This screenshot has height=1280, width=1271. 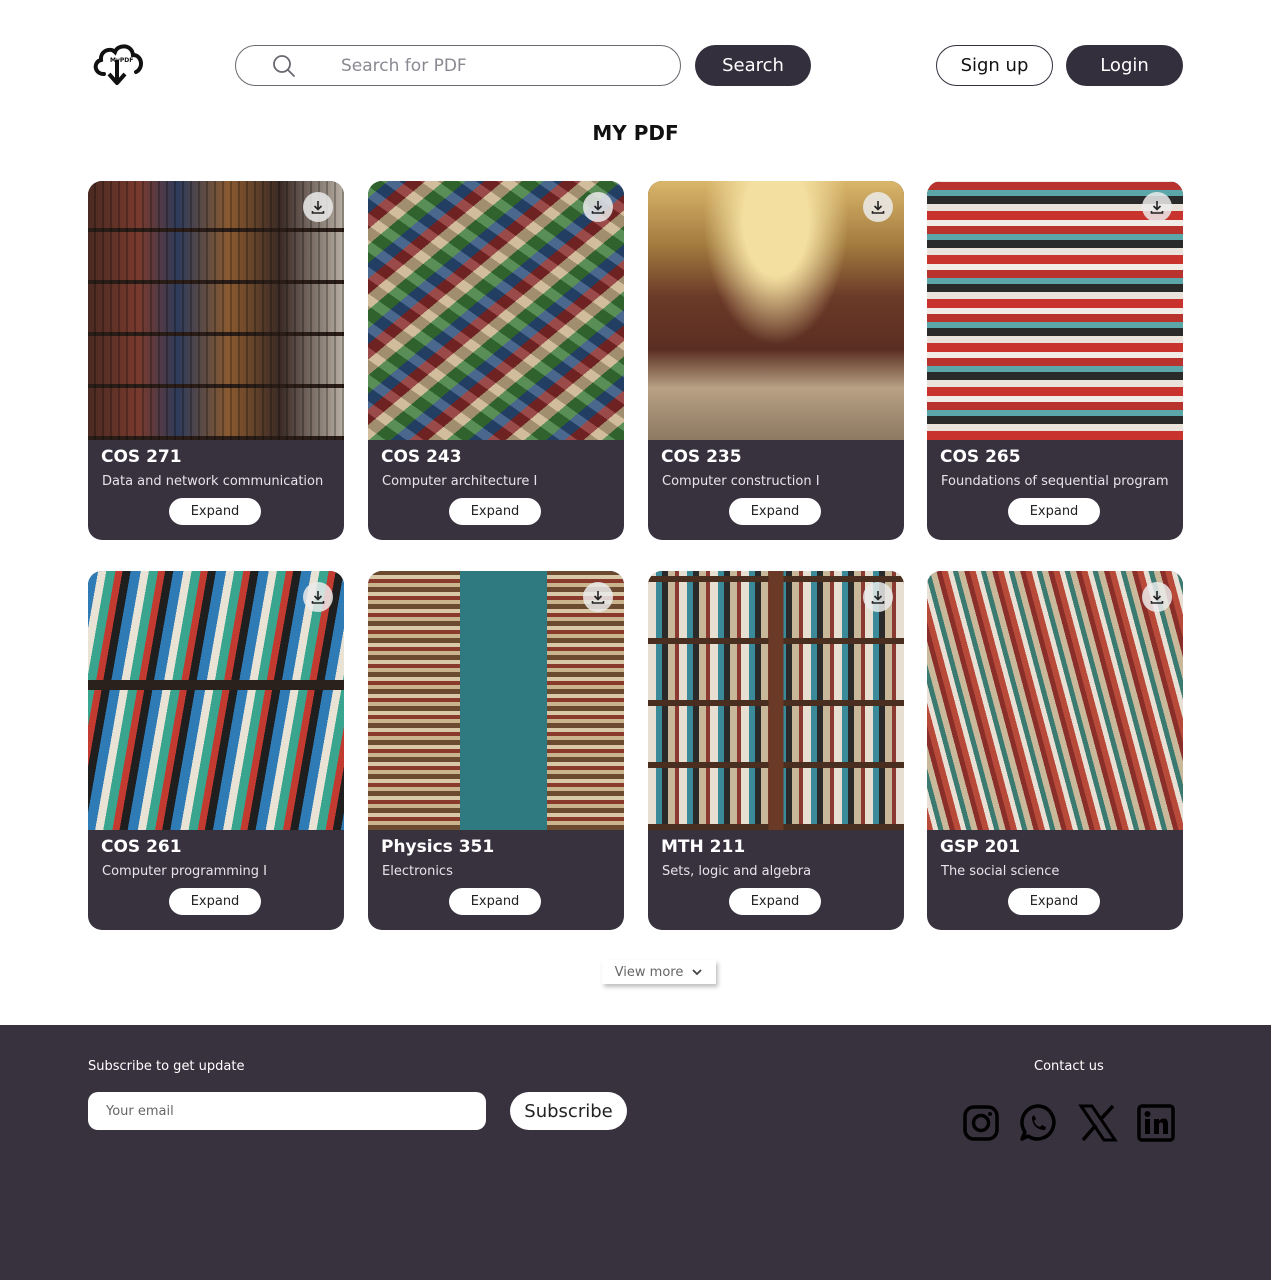 I want to click on logo-icon: MyPDF, so click(x=118, y=64).